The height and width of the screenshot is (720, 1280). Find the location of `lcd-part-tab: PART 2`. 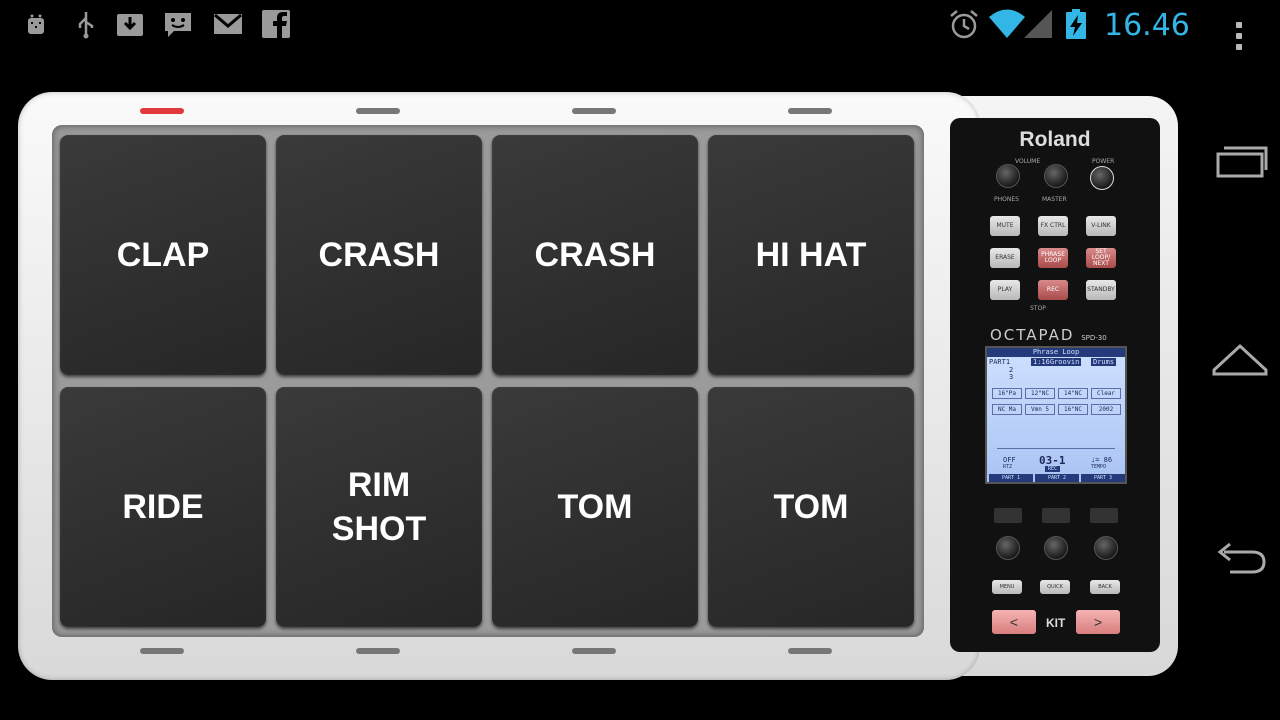

lcd-part-tab: PART 2 is located at coordinates (1057, 478).